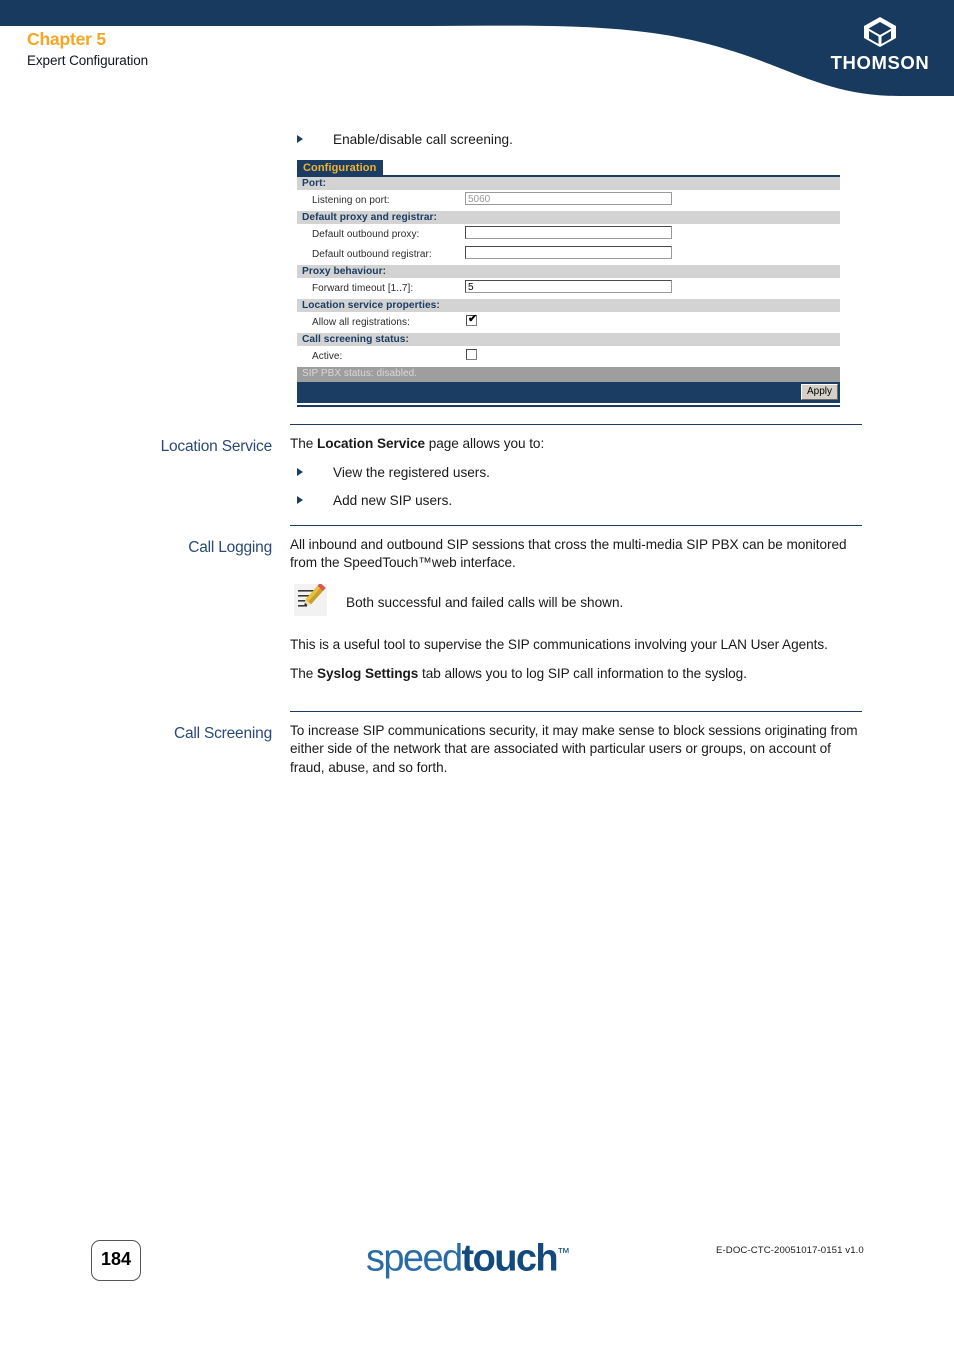 Image resolution: width=954 pixels, height=1351 pixels. Describe the element at coordinates (819, 392) in the screenshot. I see `apply-button: Apply` at that location.